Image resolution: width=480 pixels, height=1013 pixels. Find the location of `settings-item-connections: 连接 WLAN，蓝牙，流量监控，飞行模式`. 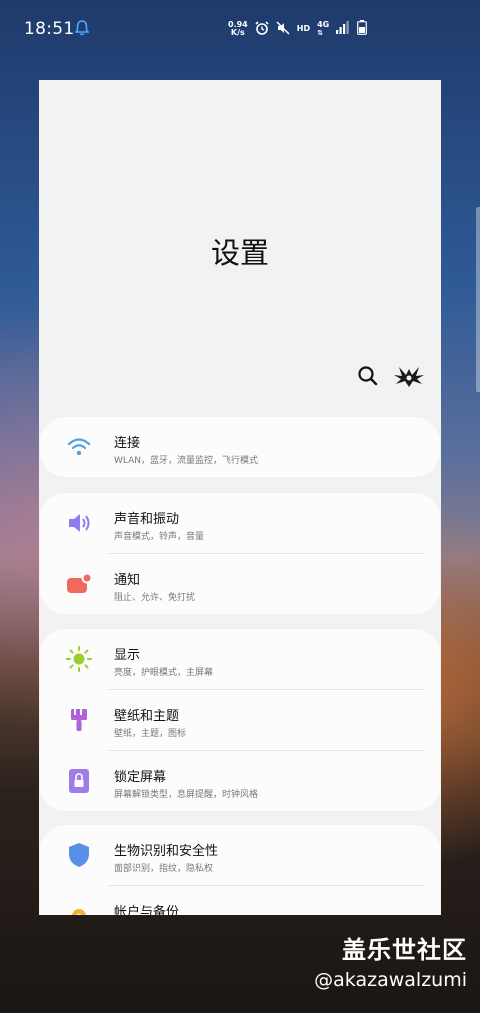

settings-item-connections: 连接 WLAN，蓝牙，流量监控，飞行模式 is located at coordinates (240, 447).